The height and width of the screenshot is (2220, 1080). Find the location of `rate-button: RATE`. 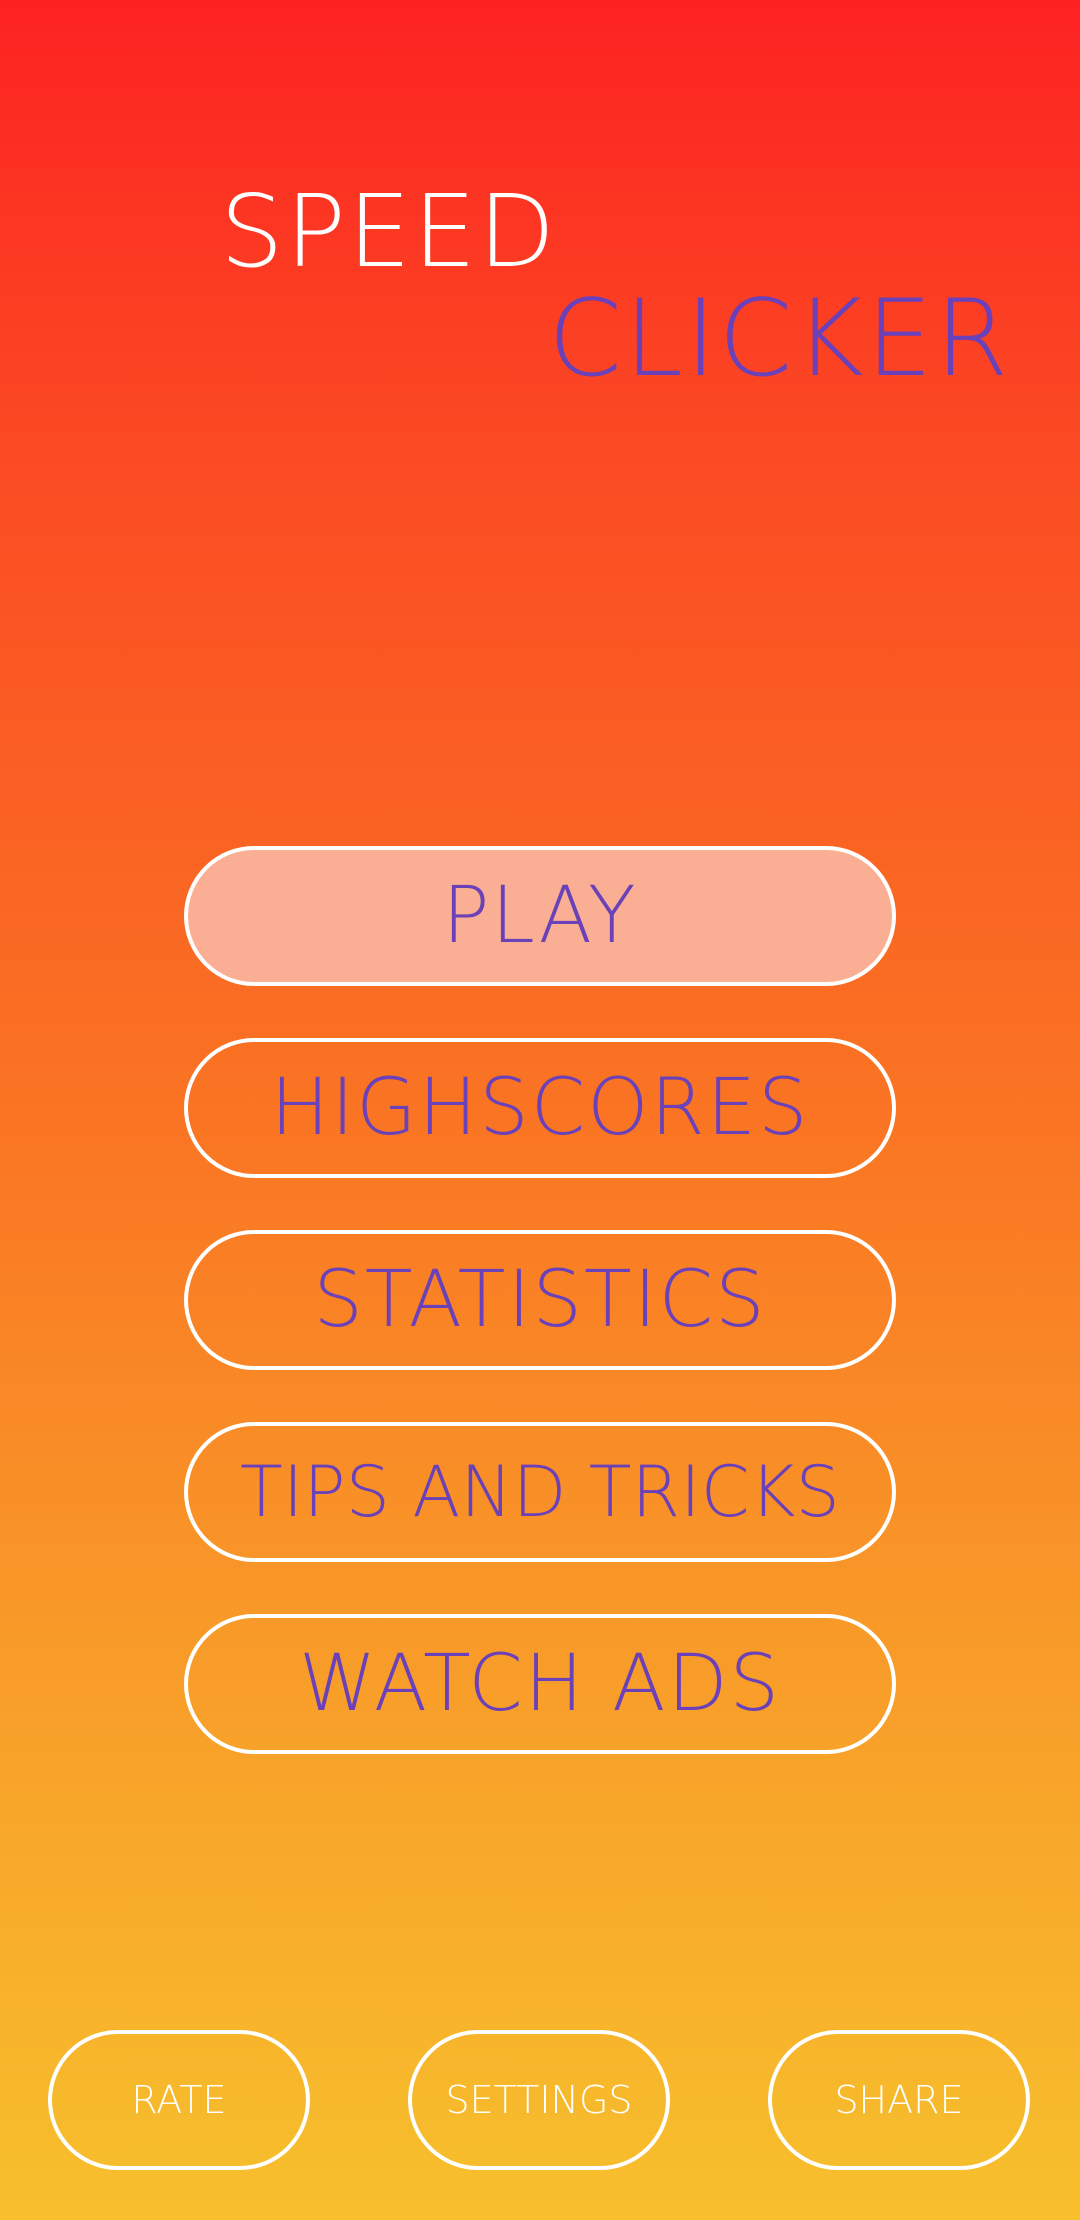

rate-button: RATE is located at coordinates (179, 2100).